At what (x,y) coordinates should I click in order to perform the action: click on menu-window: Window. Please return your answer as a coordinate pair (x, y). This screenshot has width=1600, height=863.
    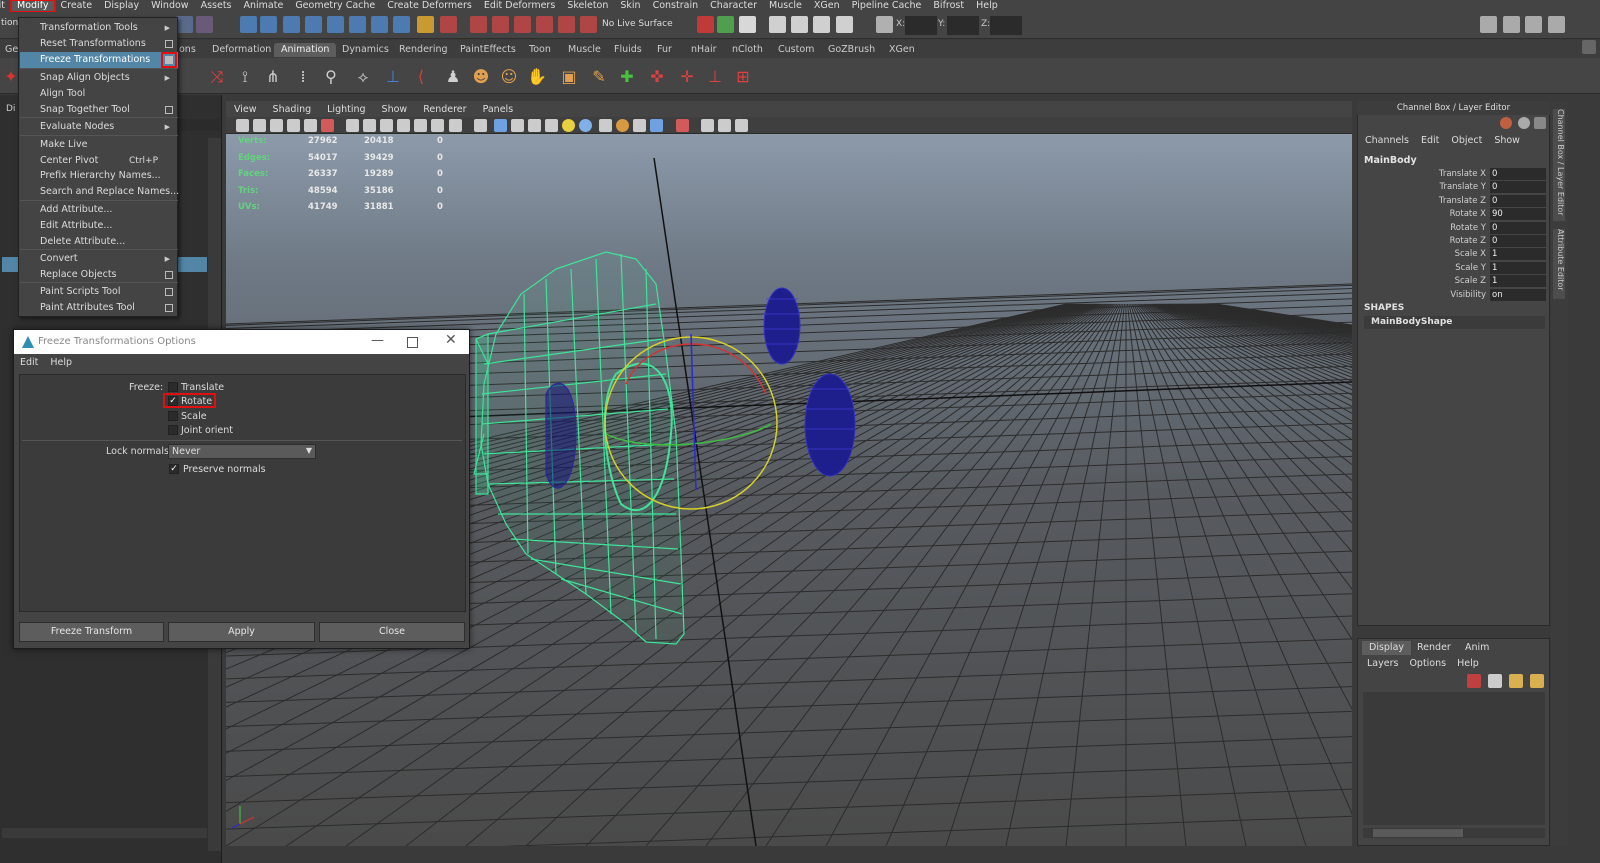
    Looking at the image, I should click on (169, 6).